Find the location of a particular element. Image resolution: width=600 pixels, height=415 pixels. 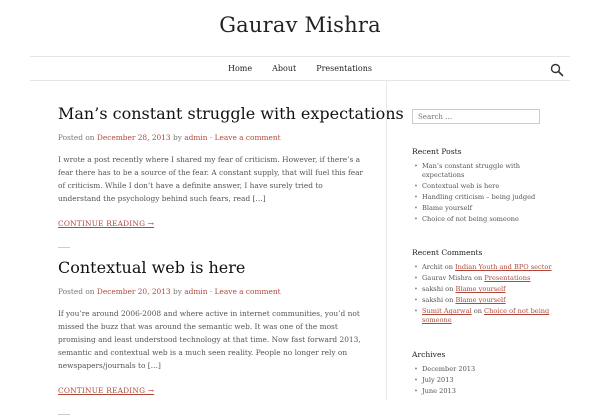

archive-link: December 2013 is located at coordinates (448, 369).